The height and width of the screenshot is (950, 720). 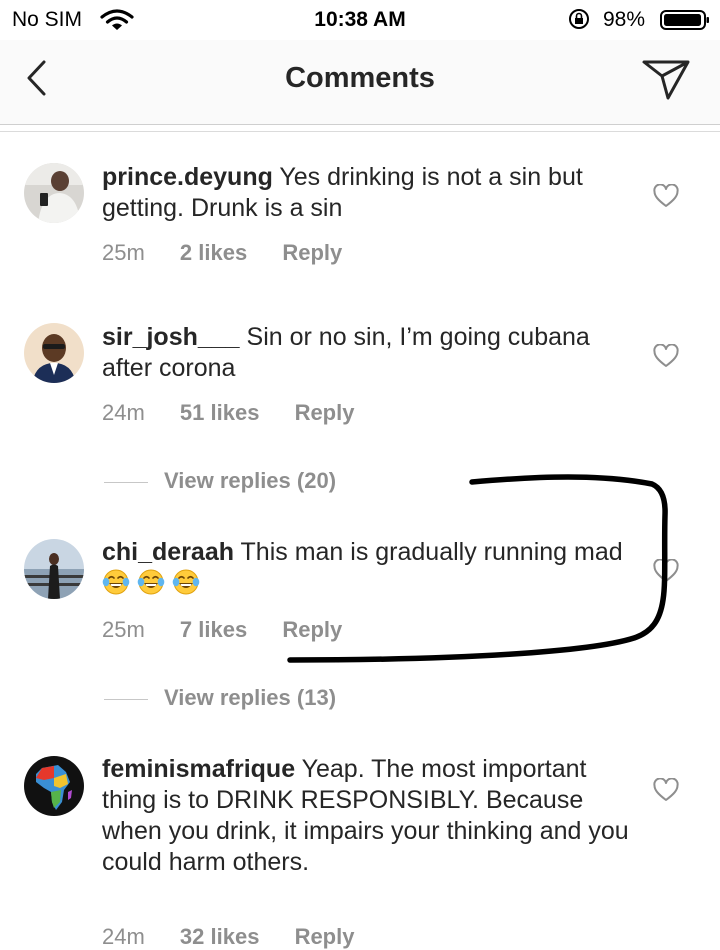 I want to click on comment-likes: 51 likes, so click(x=220, y=412).